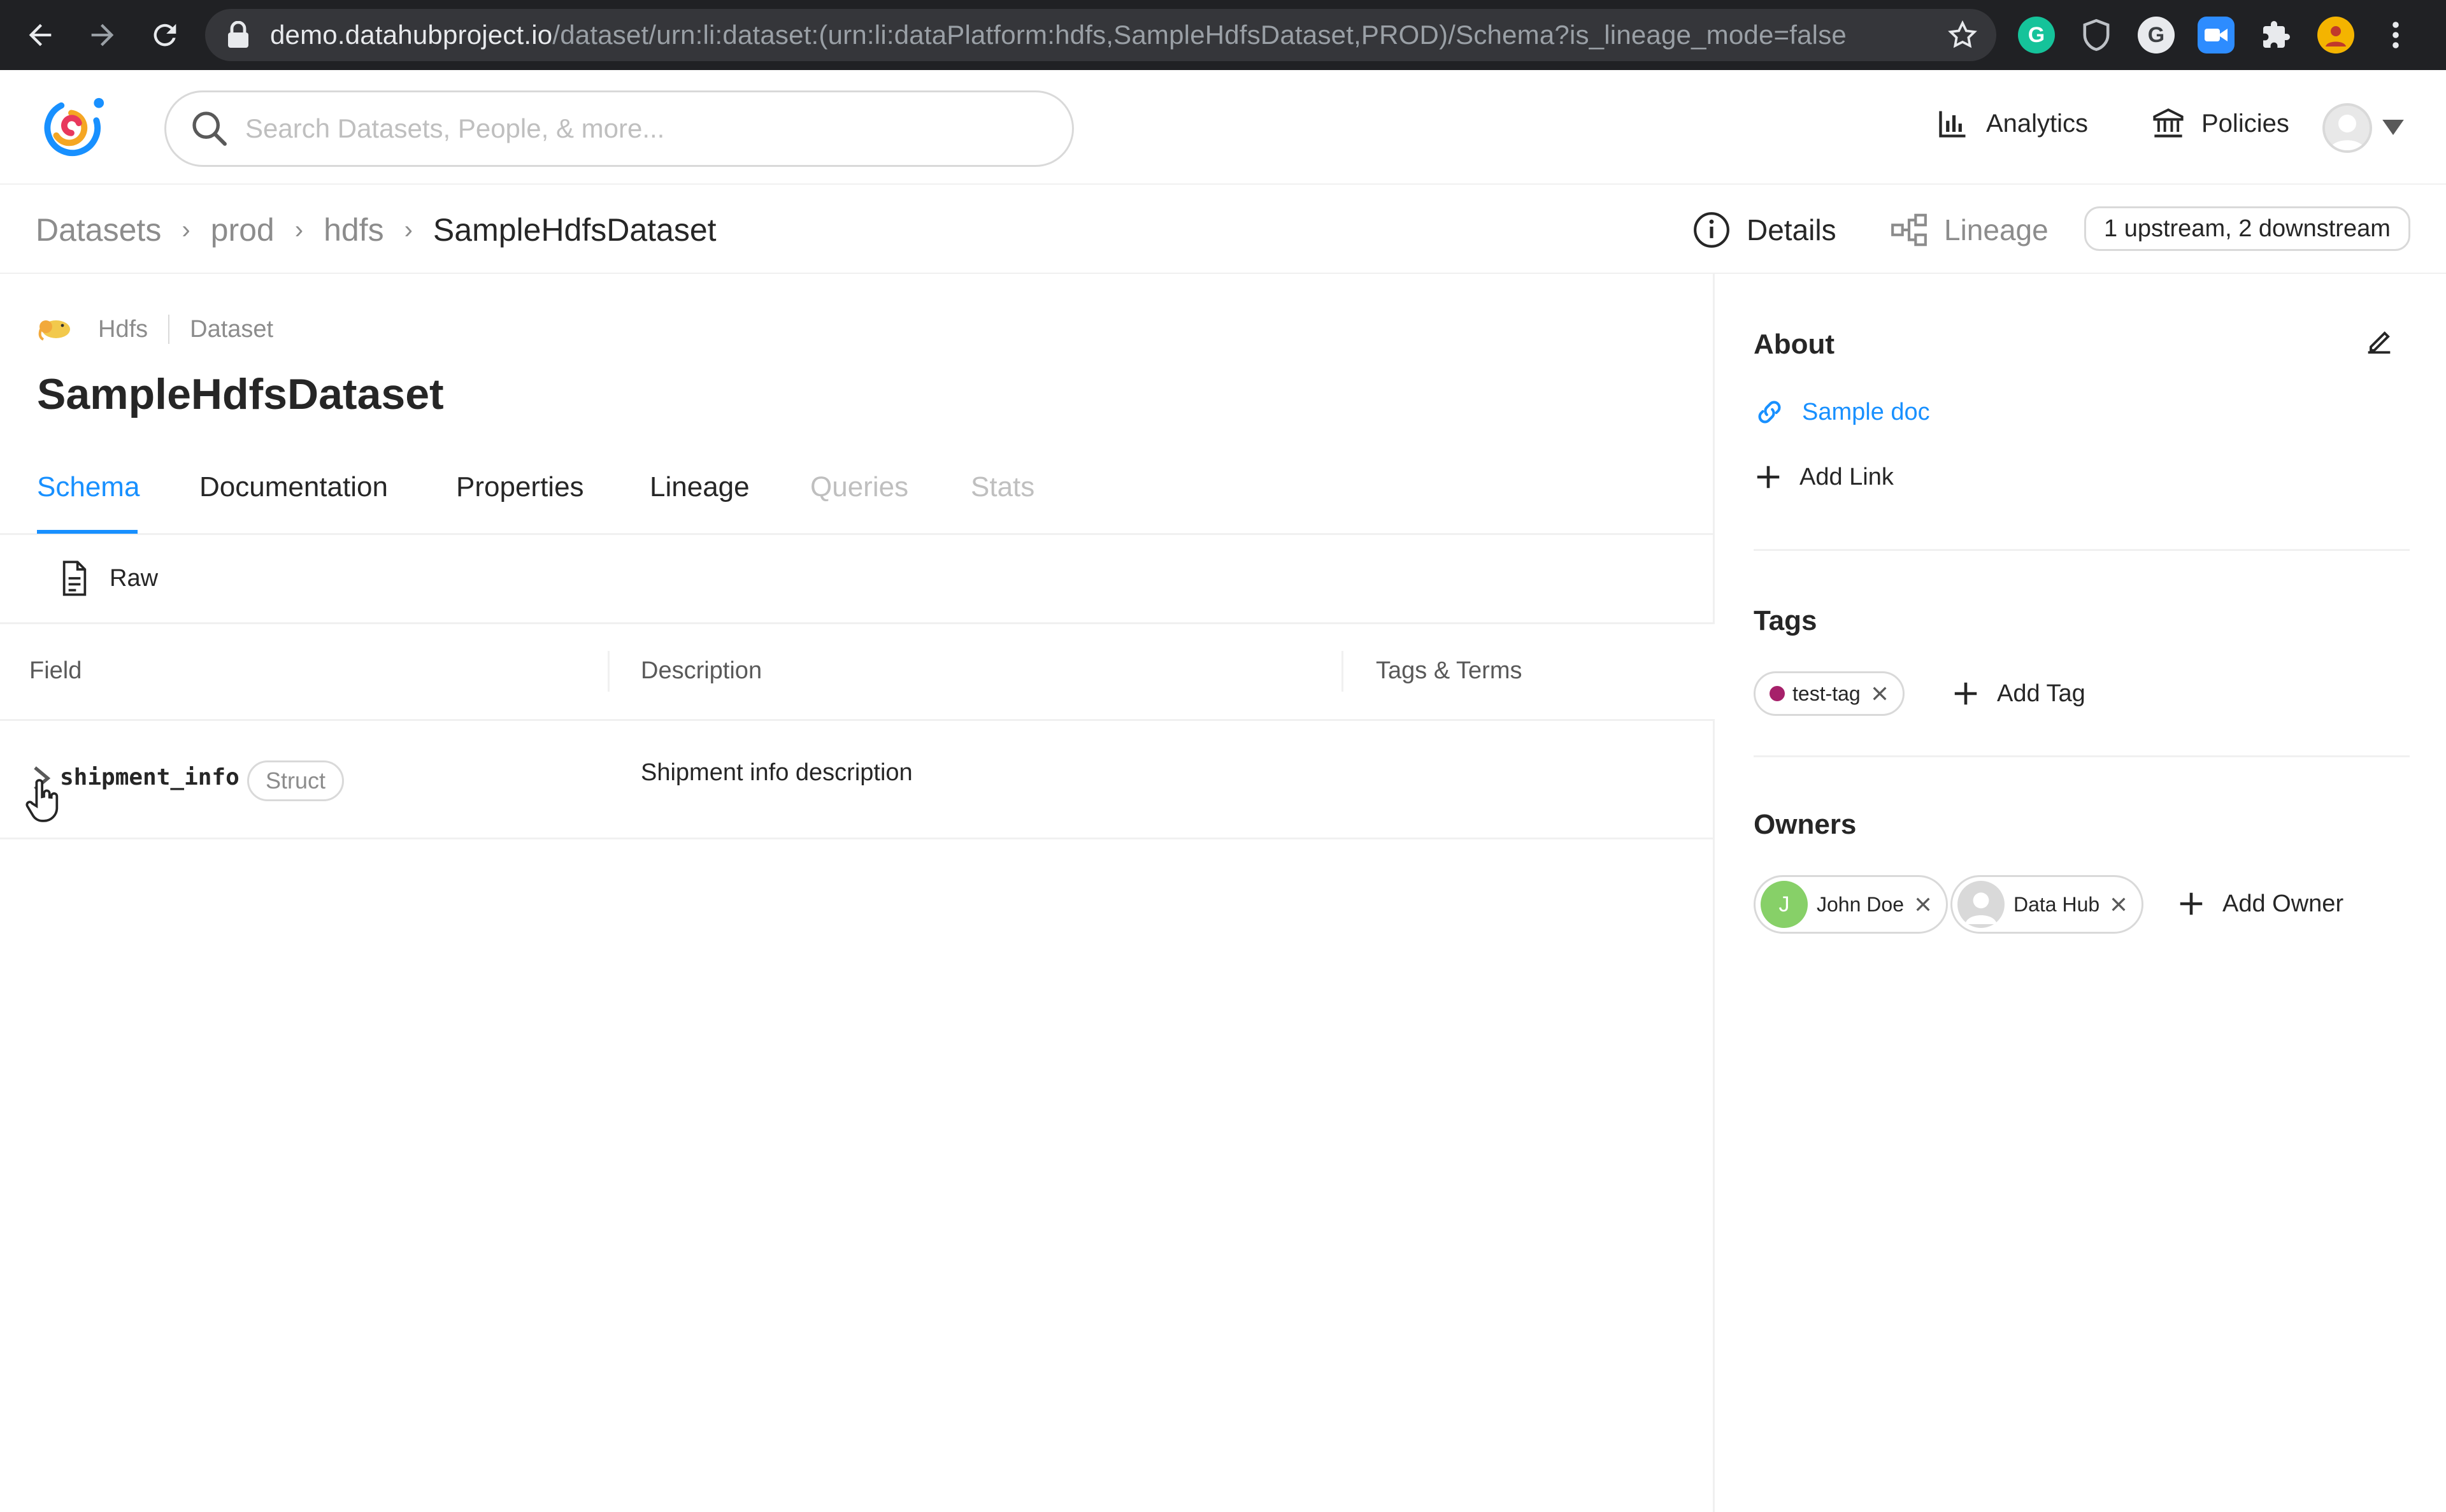 Image resolution: width=2446 pixels, height=1512 pixels. What do you see at coordinates (627, 128) in the screenshot?
I see `search-input` at bounding box center [627, 128].